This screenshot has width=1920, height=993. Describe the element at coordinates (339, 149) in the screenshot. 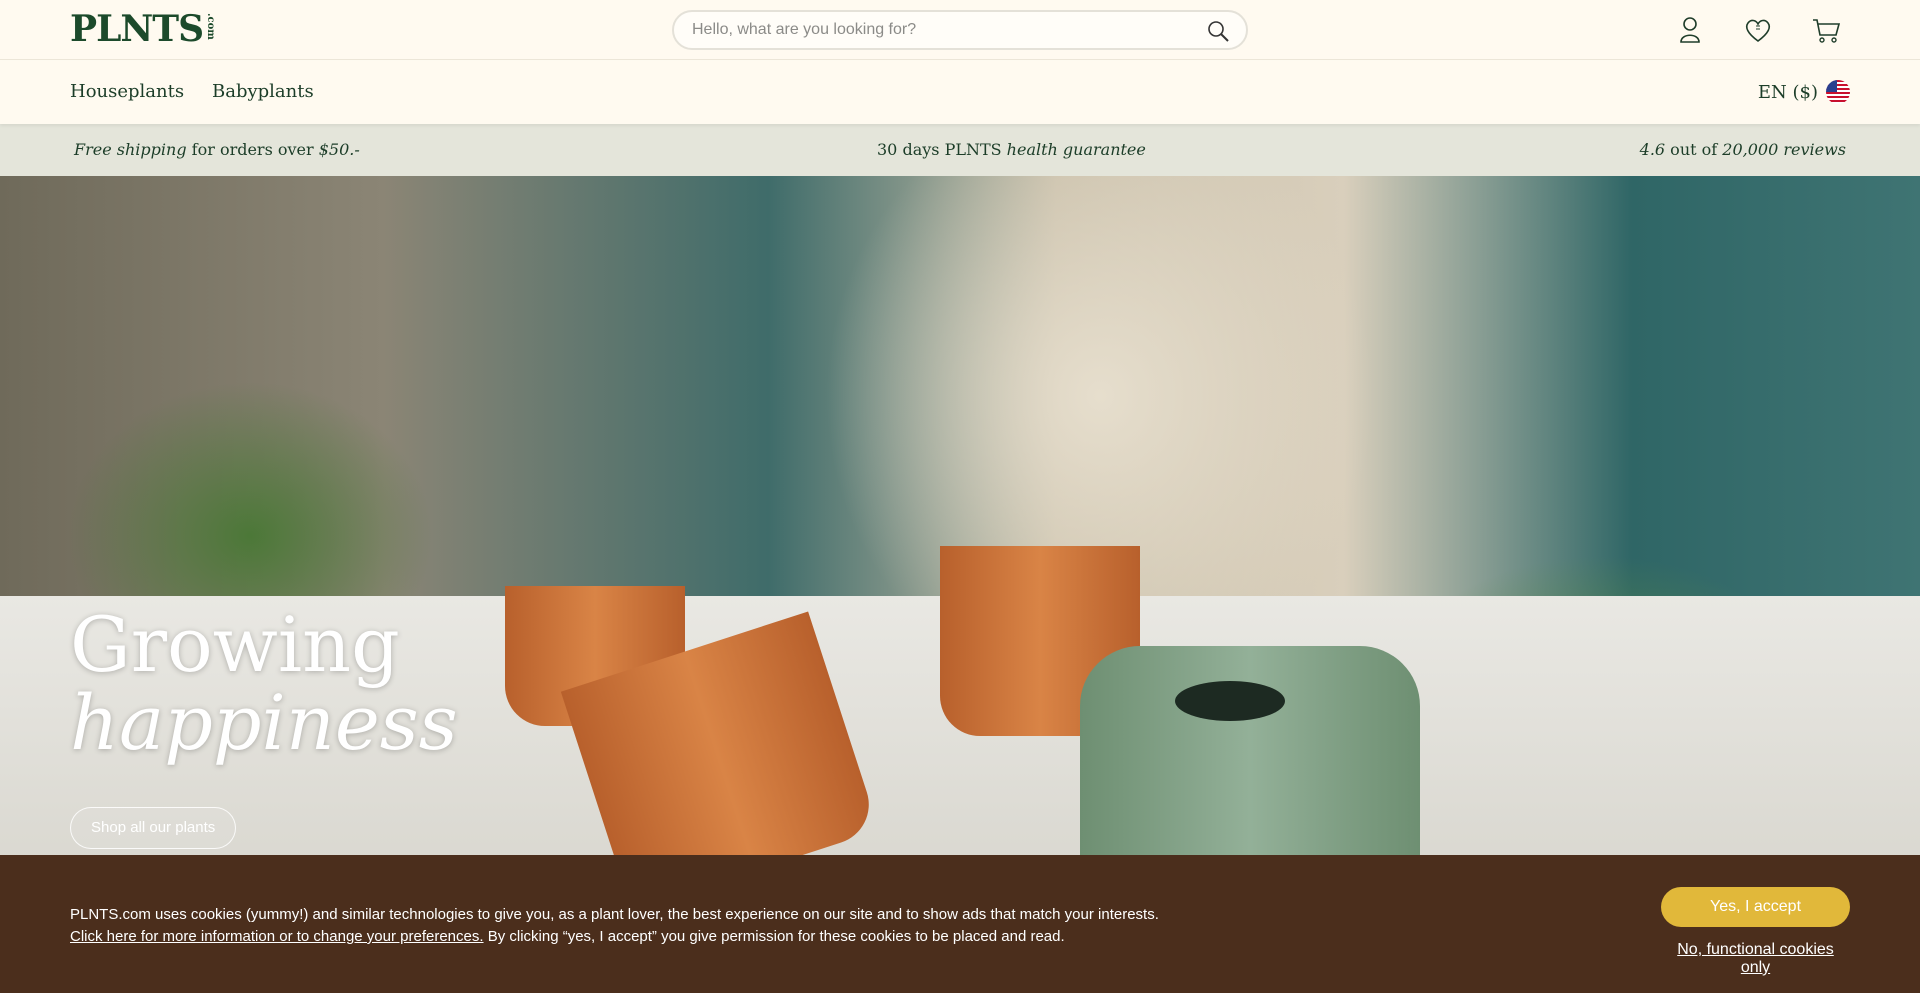

I see `usp-shipping-amount: $50.-` at that location.